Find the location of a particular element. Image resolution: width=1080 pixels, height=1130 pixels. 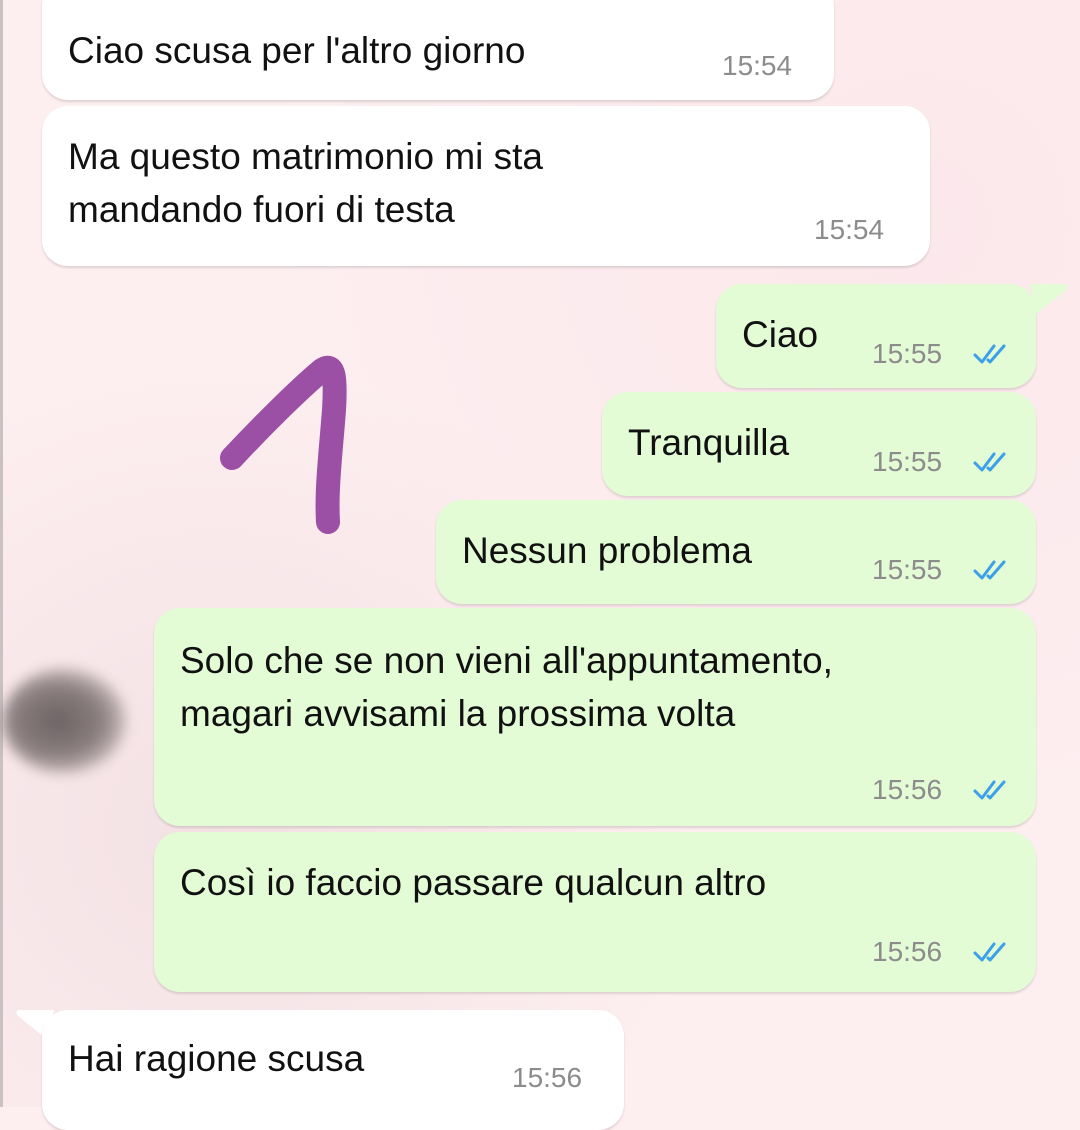

message-text: Hai ragione scusa is located at coordinates (216, 1058).